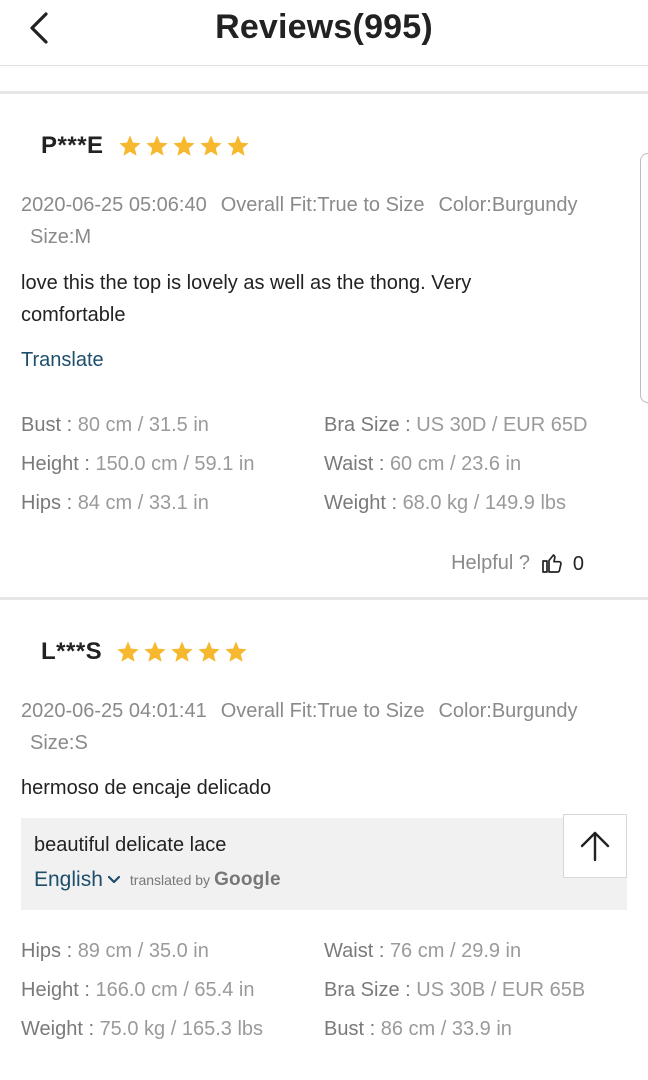 This screenshot has width=648, height=1080. I want to click on helpful-section: Helpful ?, so click(507, 563).